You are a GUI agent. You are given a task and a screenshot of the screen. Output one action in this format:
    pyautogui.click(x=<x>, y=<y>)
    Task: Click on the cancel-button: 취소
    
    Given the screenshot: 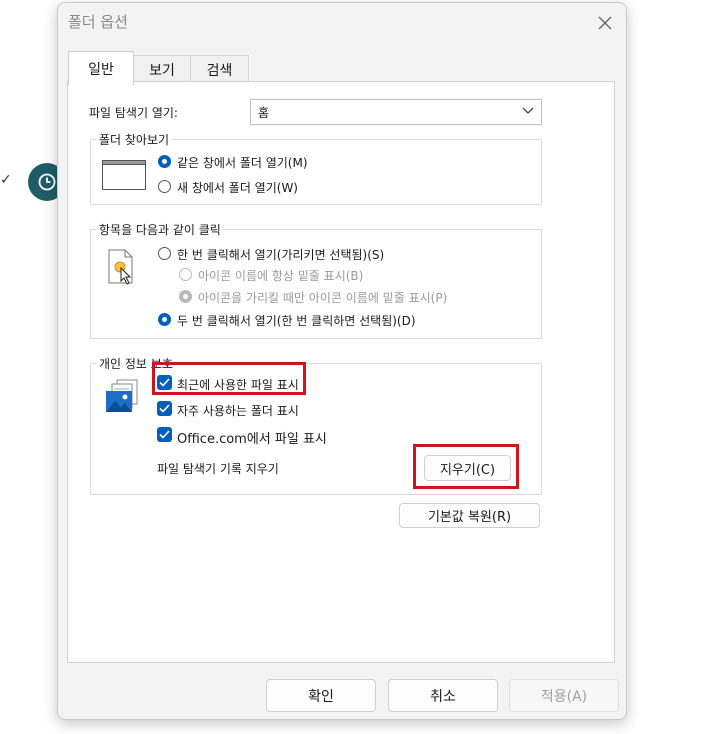 What is the action you would take?
    pyautogui.click(x=443, y=695)
    